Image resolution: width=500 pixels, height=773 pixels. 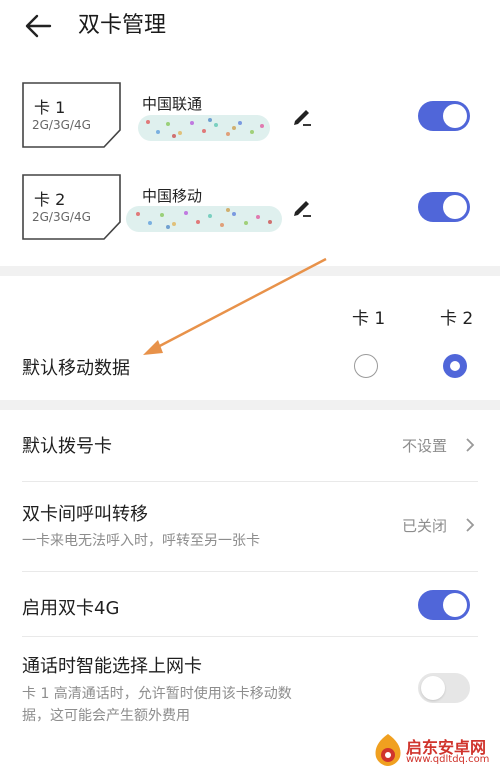 What do you see at coordinates (106, 716) in the screenshot?
I see `smart-data-card-description-line2: 据，这可能会产生额外费用` at bounding box center [106, 716].